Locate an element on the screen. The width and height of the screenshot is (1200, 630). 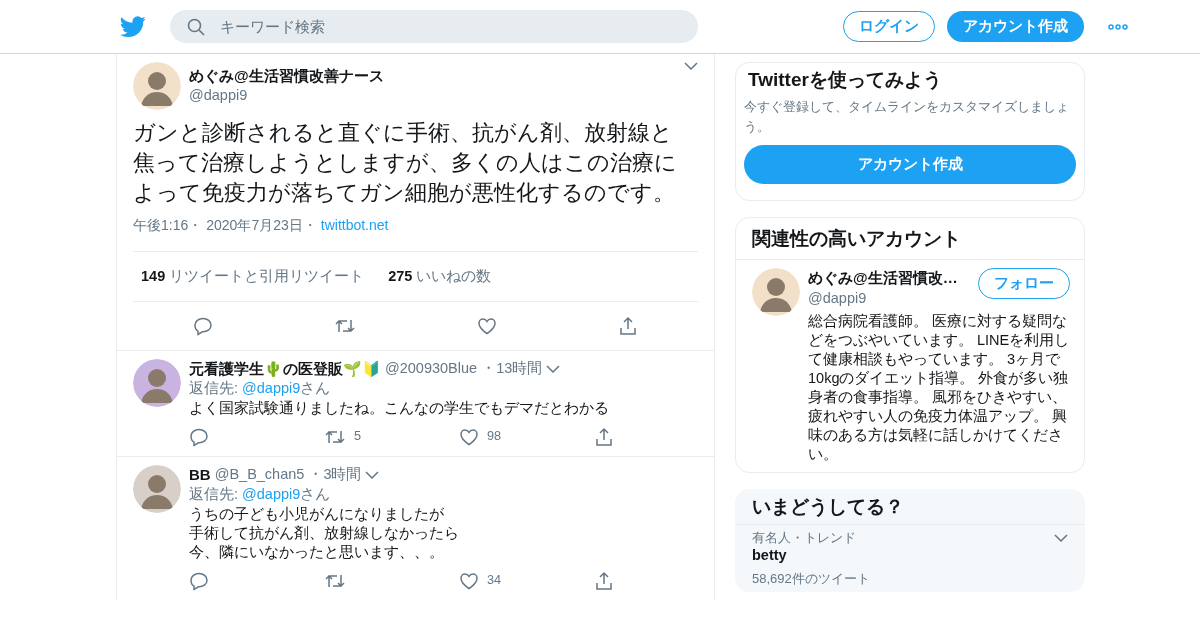
stat-label: いいねの数 is located at coordinates (454, 276).